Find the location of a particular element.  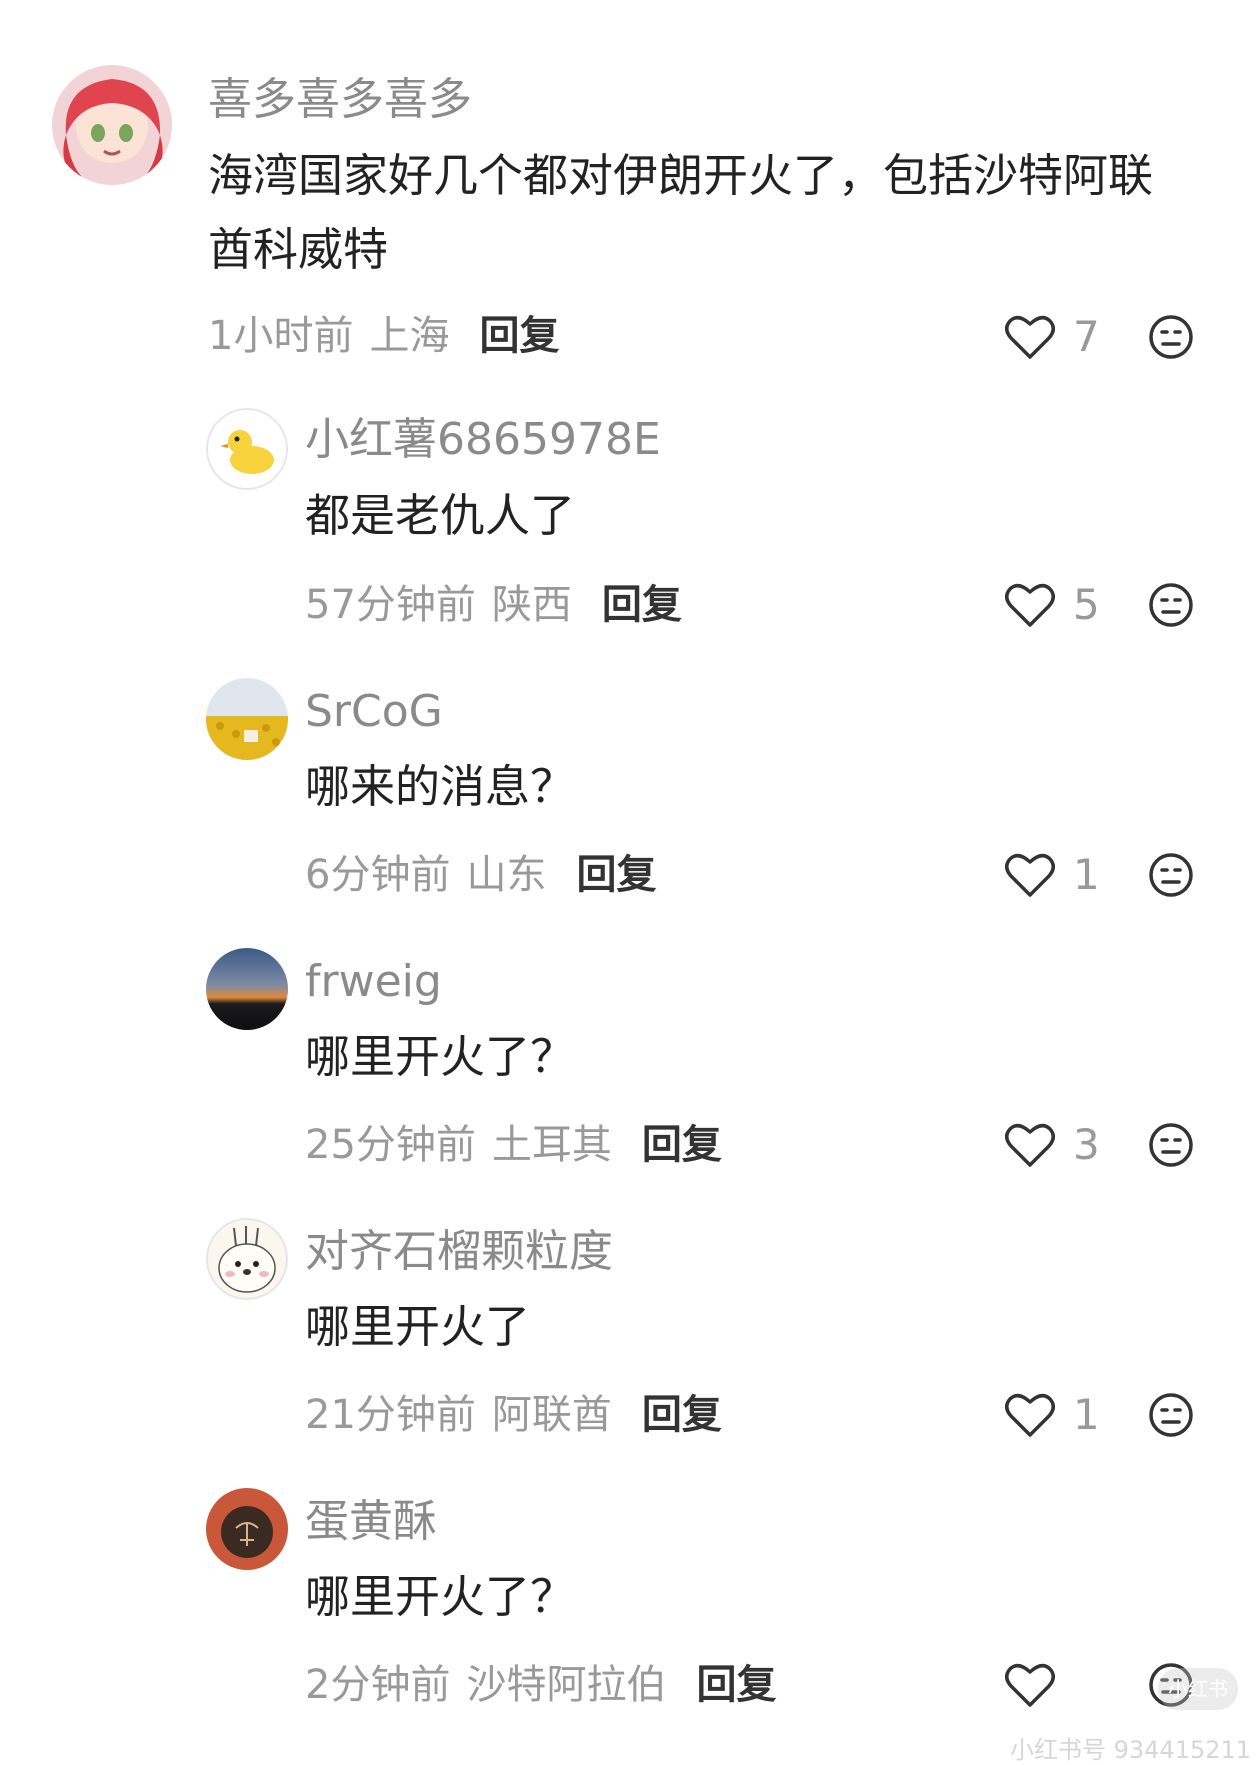

comment-meta: 6分钟前 山东 回复 is located at coordinates (480, 875).